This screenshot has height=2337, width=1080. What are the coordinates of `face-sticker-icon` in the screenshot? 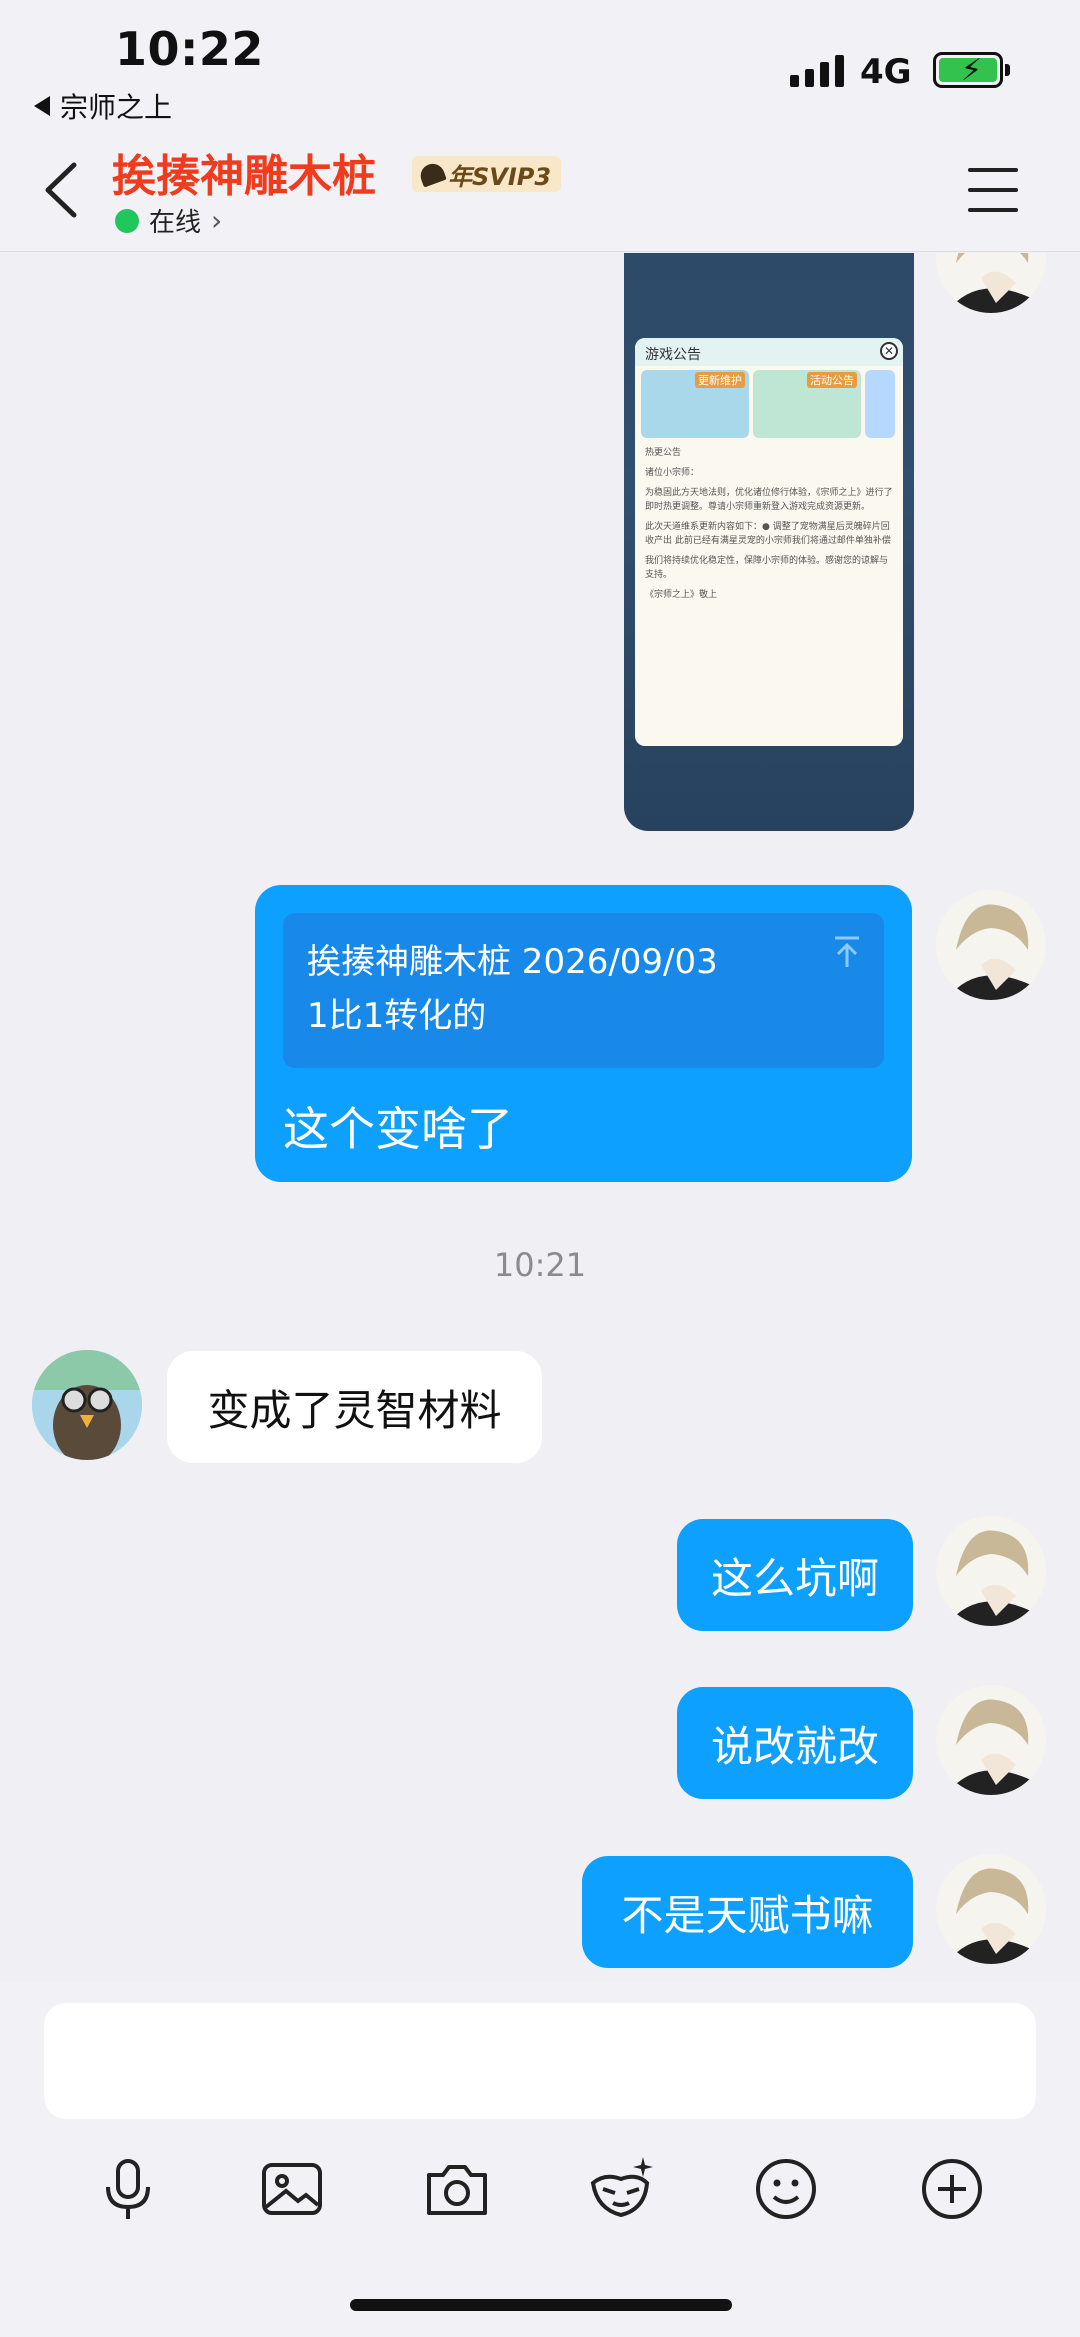 It's located at (621, 2187).